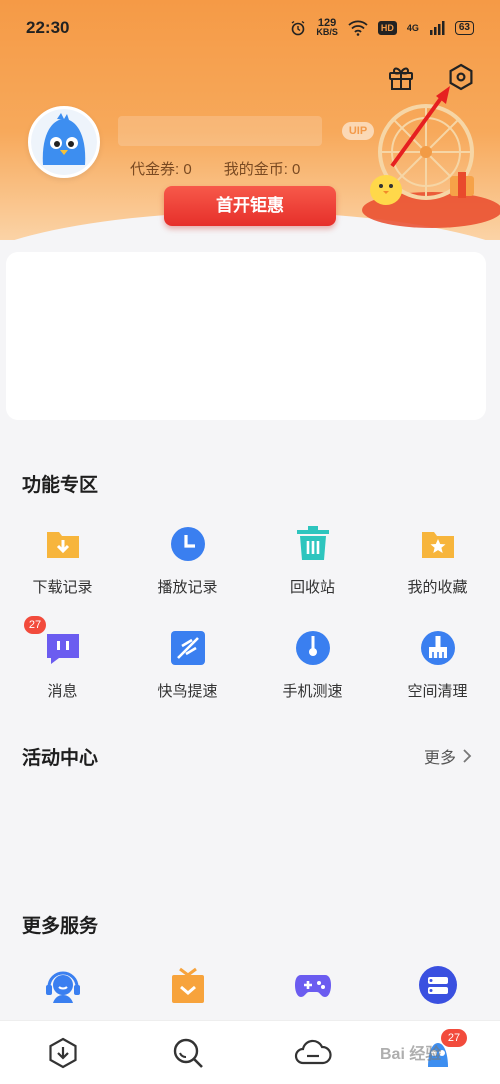 Image resolution: width=500 pixels, height=1084 pixels. What do you see at coordinates (215, 168) in the screenshot?
I see `balance-row: 代金券: 0 我的金币: 0` at bounding box center [215, 168].